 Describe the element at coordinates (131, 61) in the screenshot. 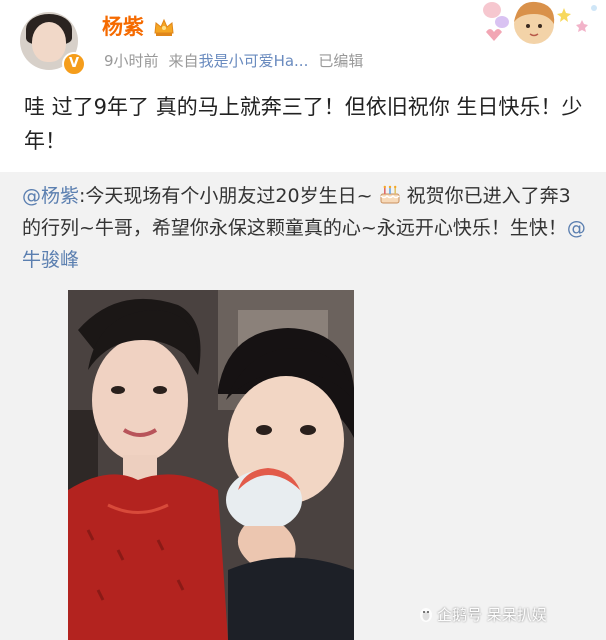

I see `post-time: 9小时前` at that location.